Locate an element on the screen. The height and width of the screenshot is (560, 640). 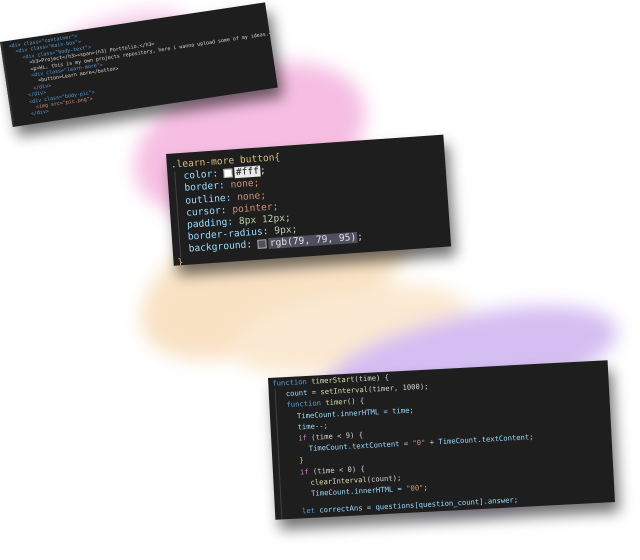
grey-color-swatch is located at coordinates (262, 244).